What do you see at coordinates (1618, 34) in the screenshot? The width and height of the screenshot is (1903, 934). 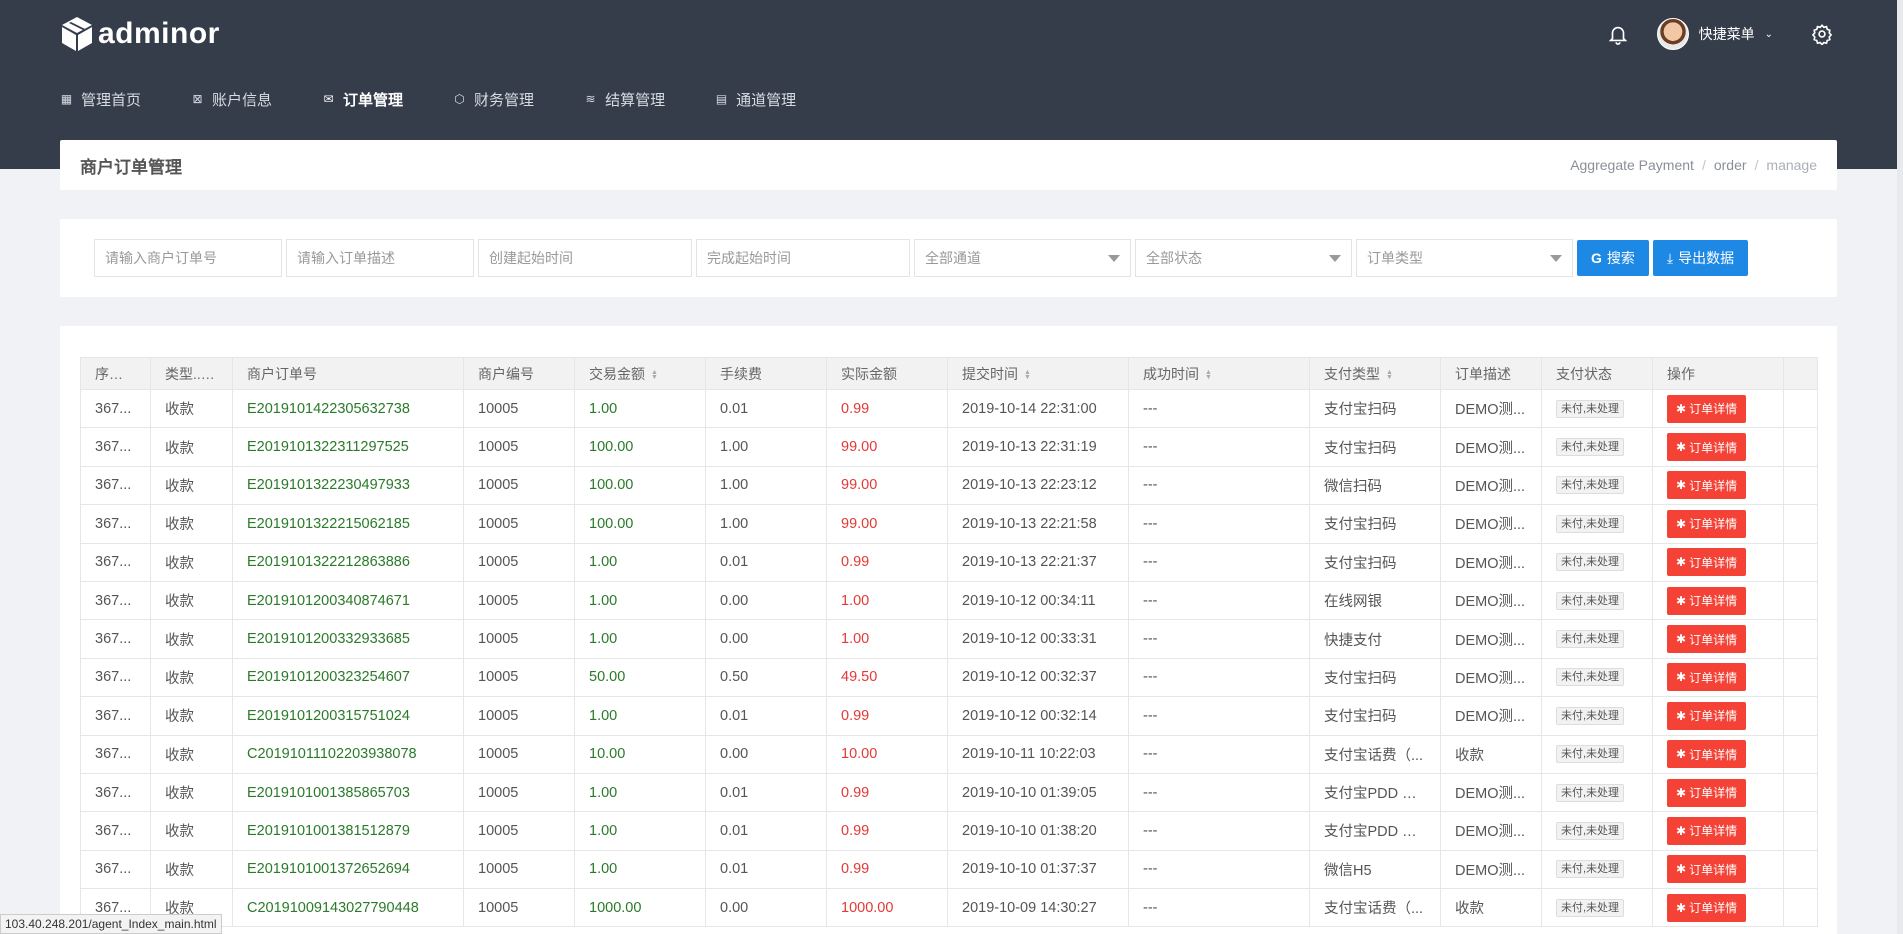 I see `bell-icon` at bounding box center [1618, 34].